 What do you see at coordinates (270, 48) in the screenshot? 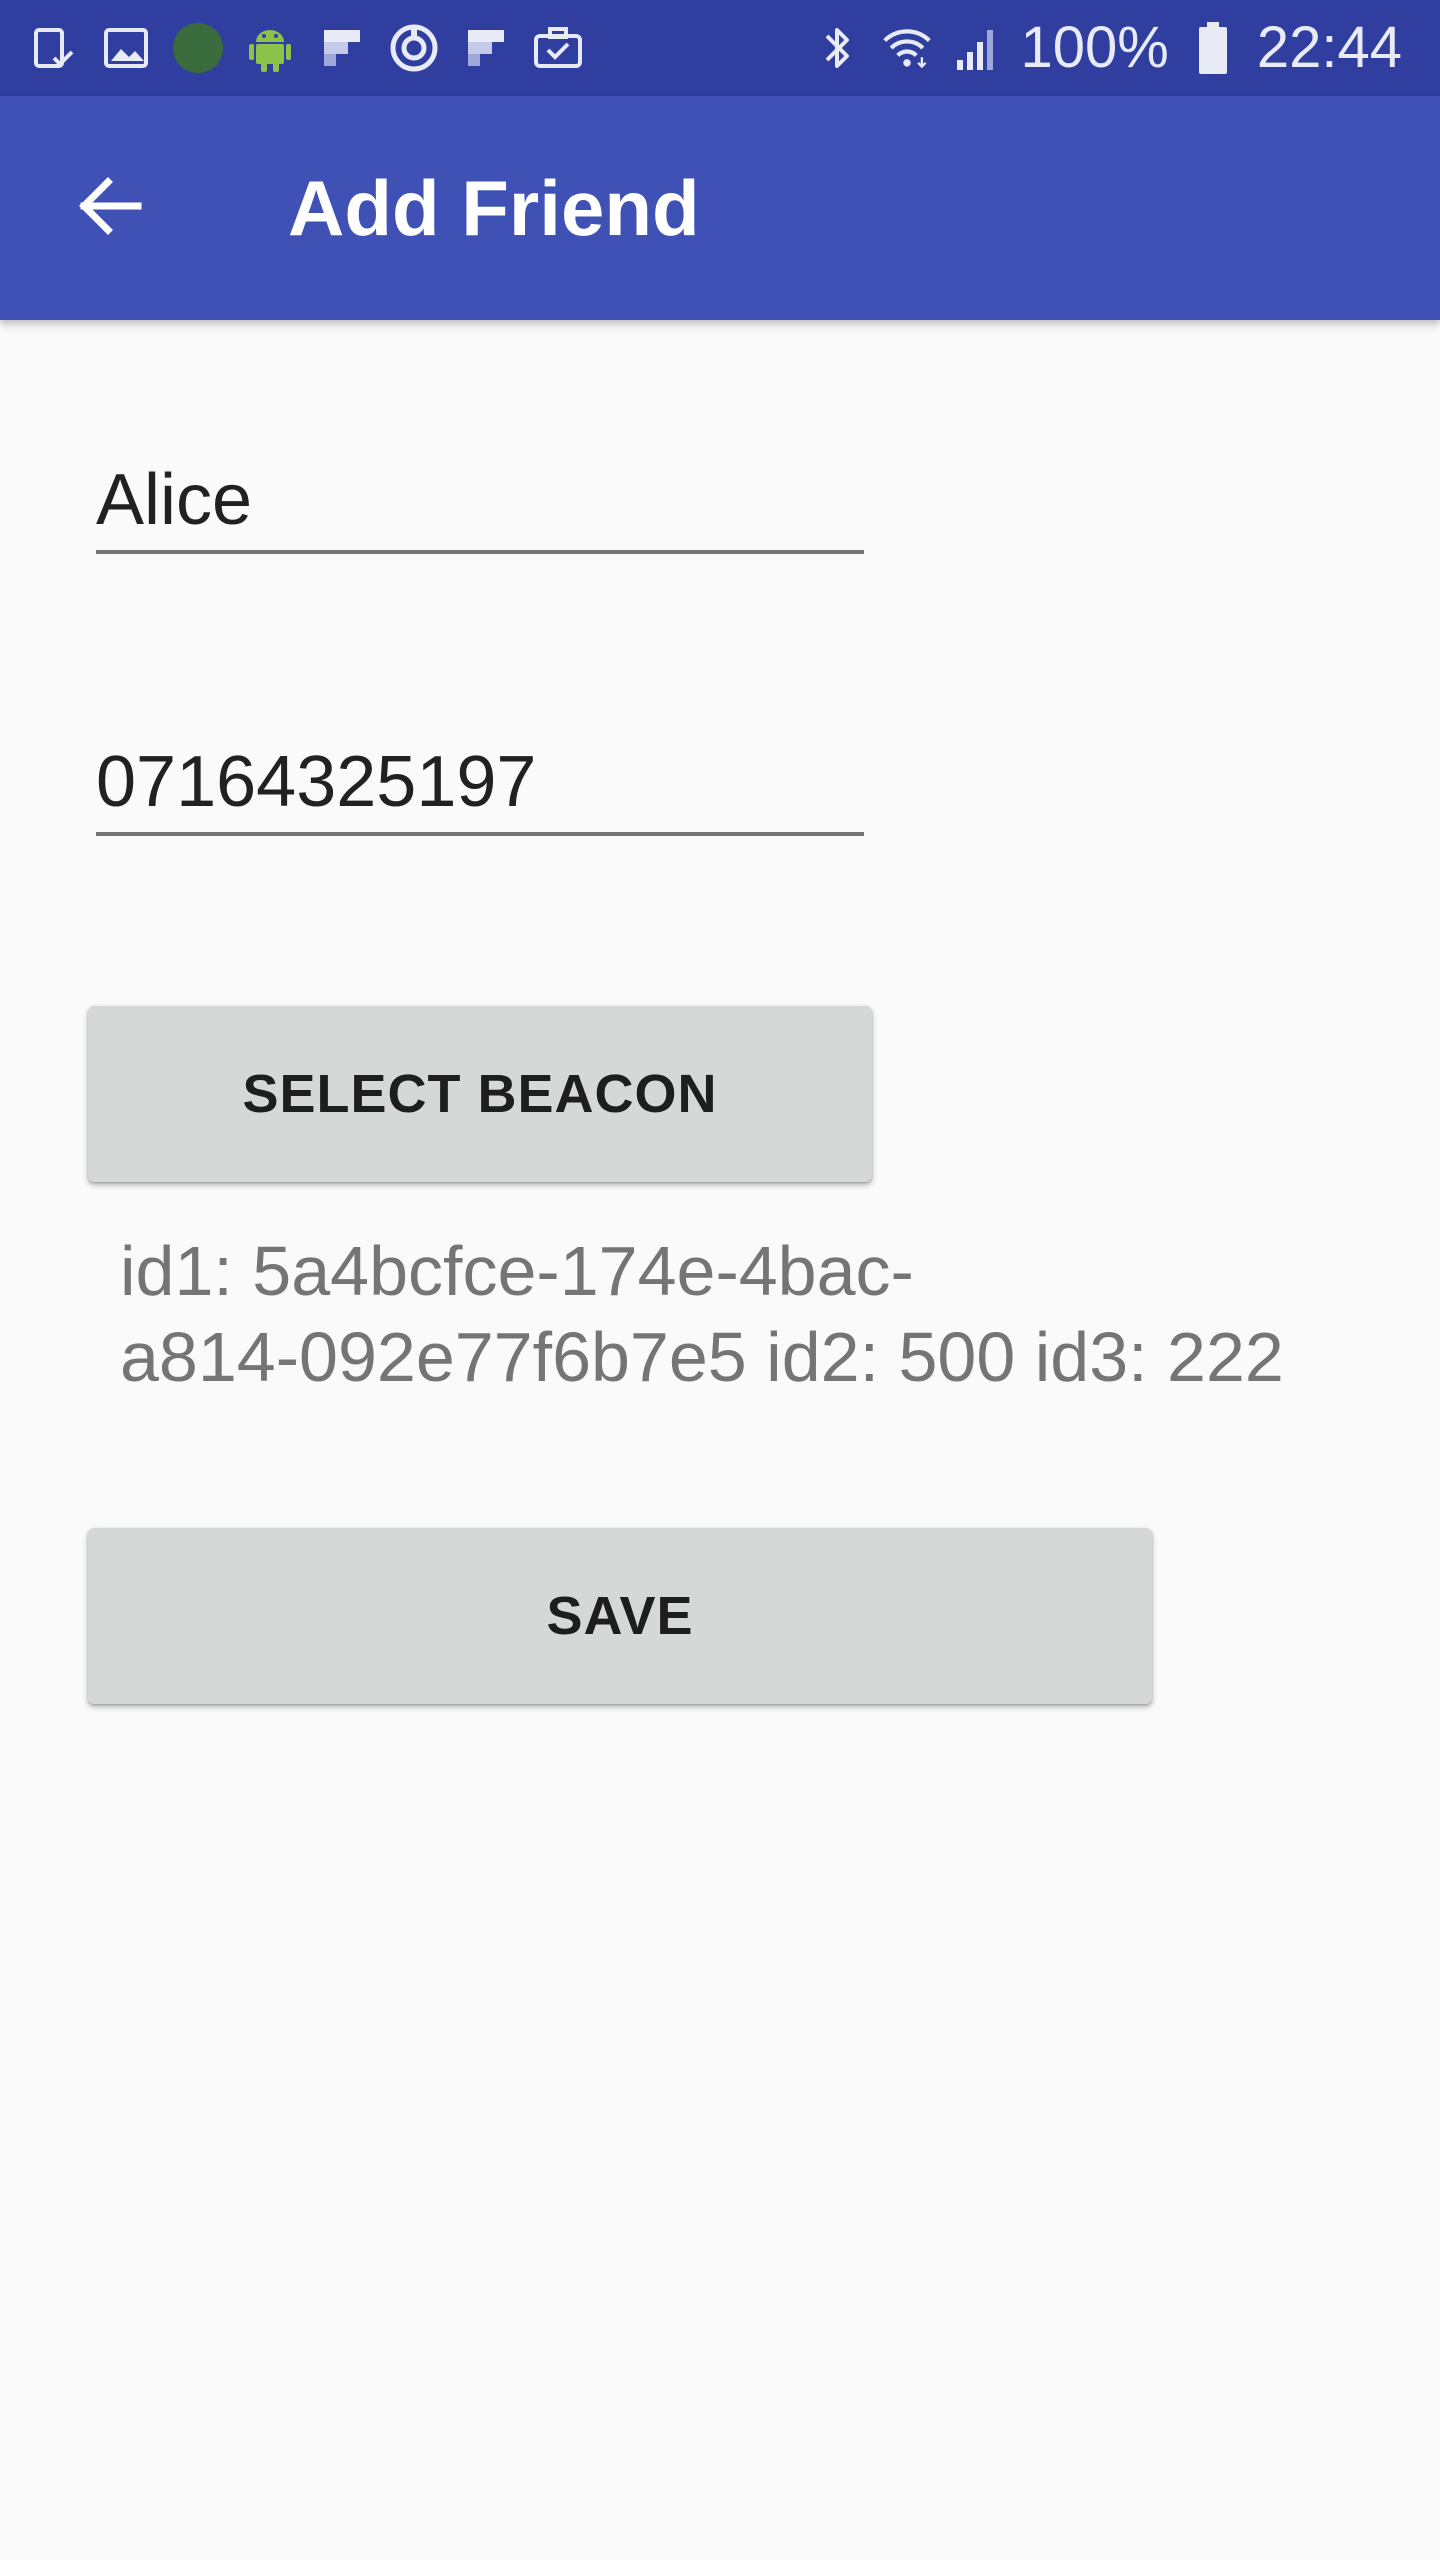
I see `android-icon` at bounding box center [270, 48].